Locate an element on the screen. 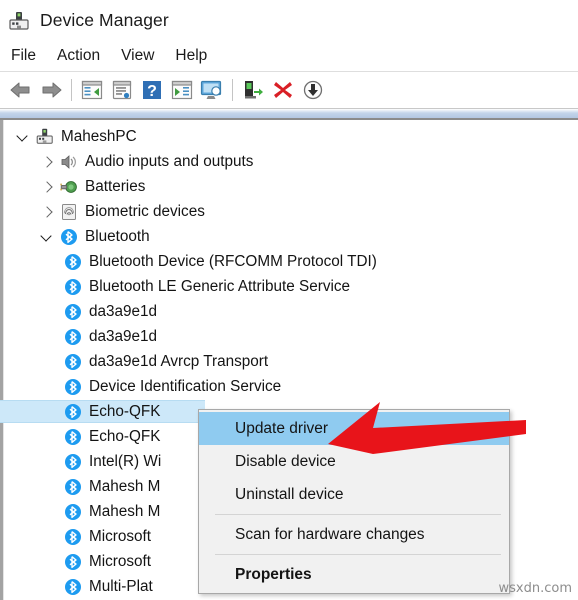 The image size is (578, 600). device-manager-icon is located at coordinates (19, 21).